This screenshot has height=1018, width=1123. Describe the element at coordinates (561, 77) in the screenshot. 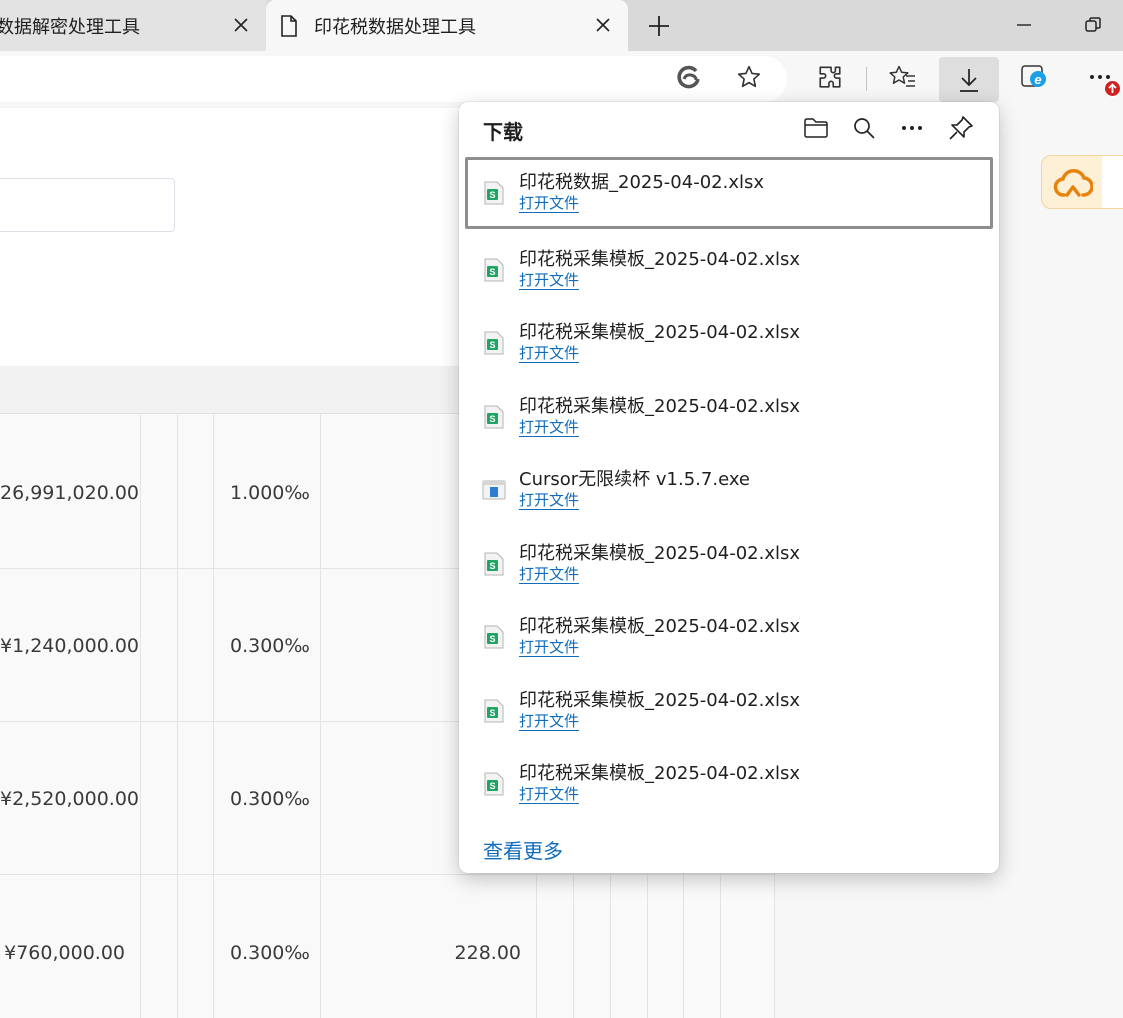

I see `browser-toolbar: e` at that location.